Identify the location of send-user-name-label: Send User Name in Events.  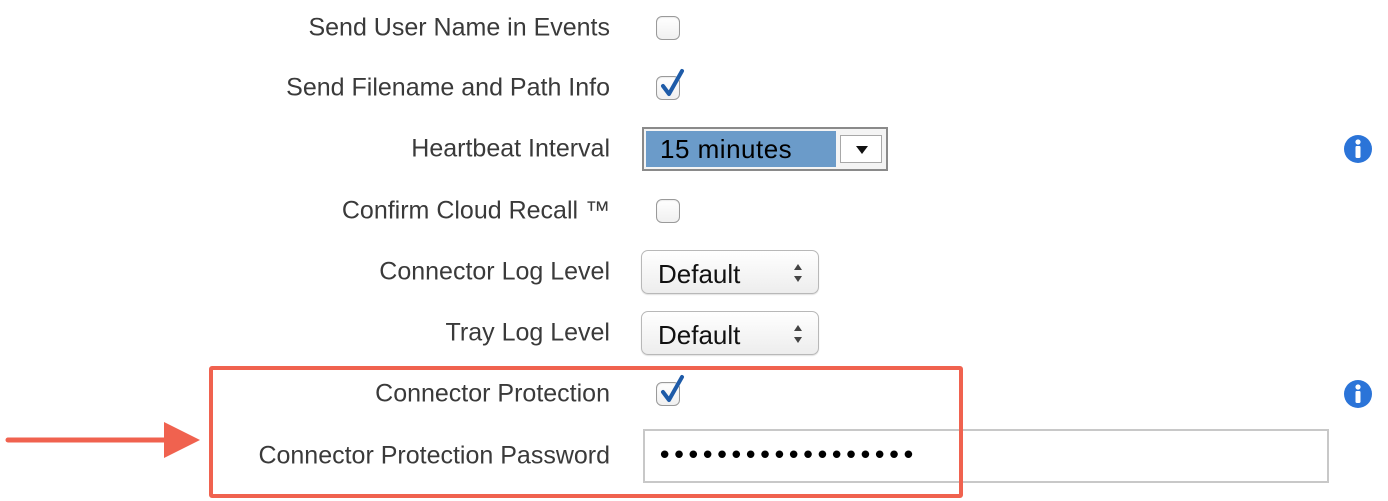
(459, 27).